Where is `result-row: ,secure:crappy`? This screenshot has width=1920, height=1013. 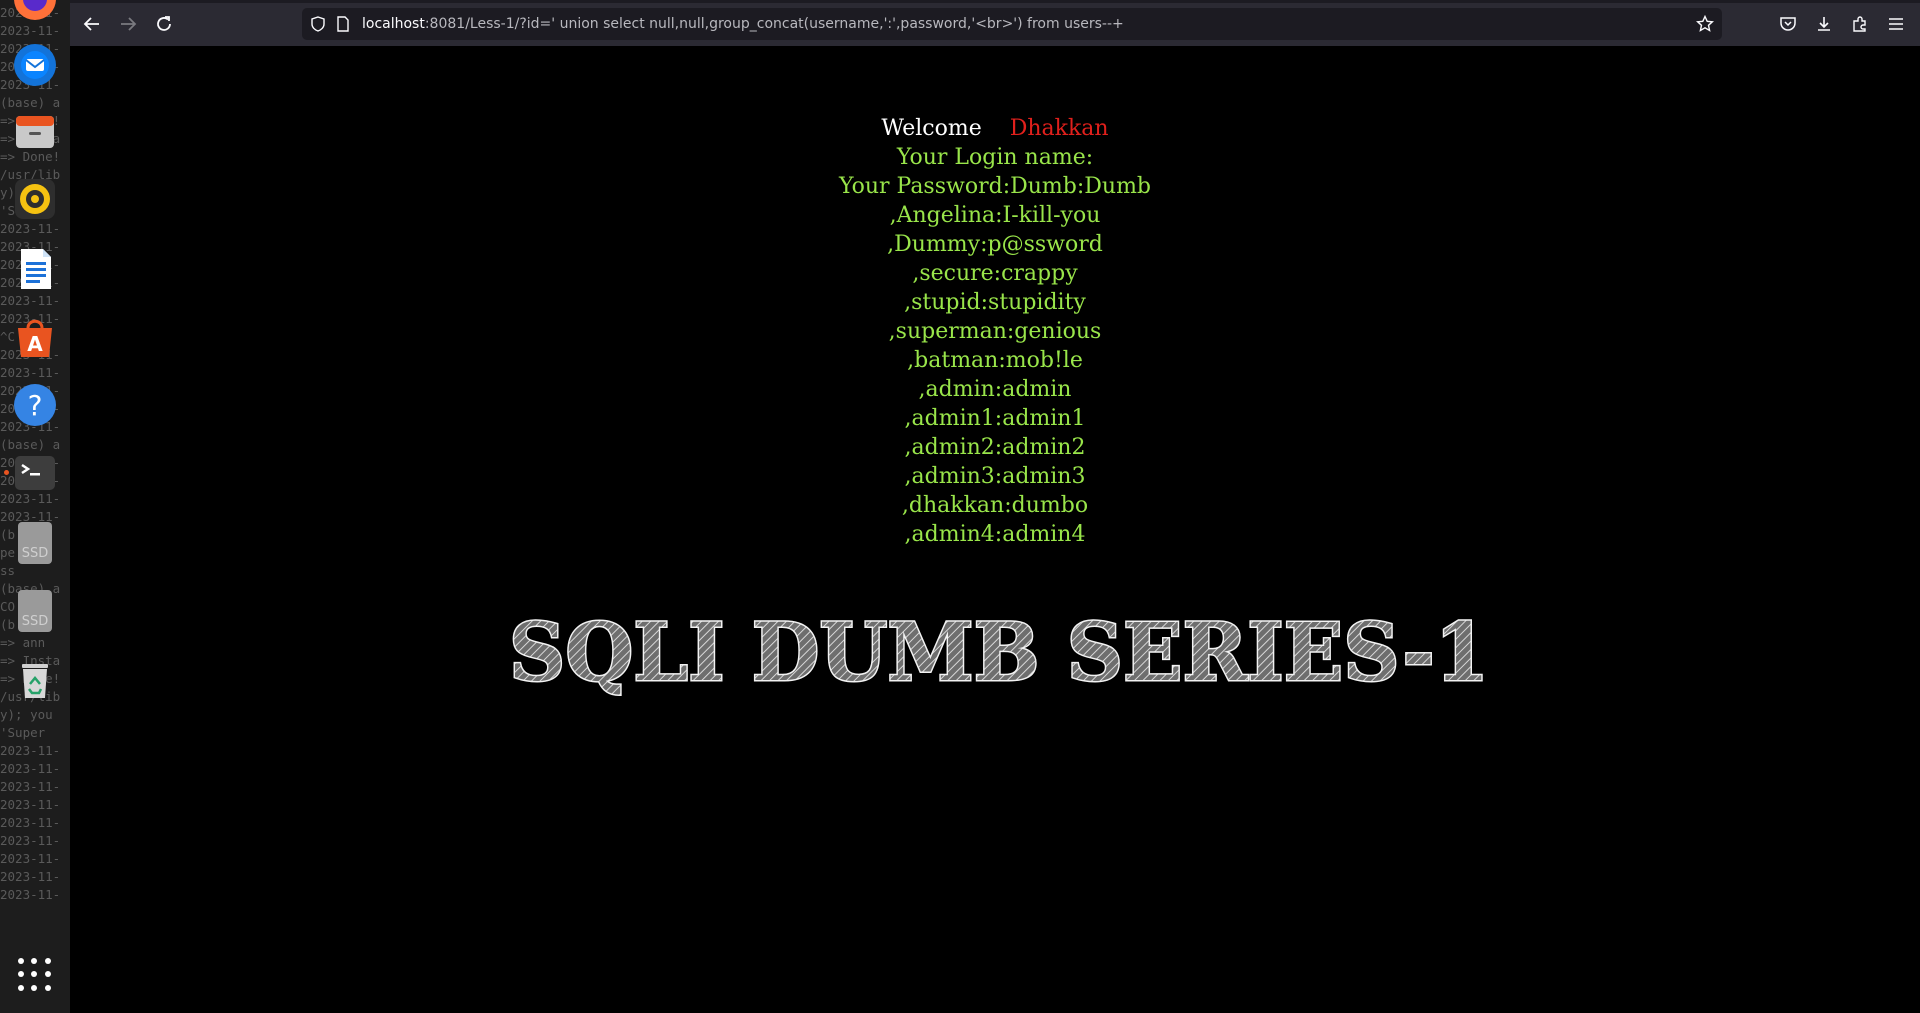
result-row: ,secure:crappy is located at coordinates (995, 273).